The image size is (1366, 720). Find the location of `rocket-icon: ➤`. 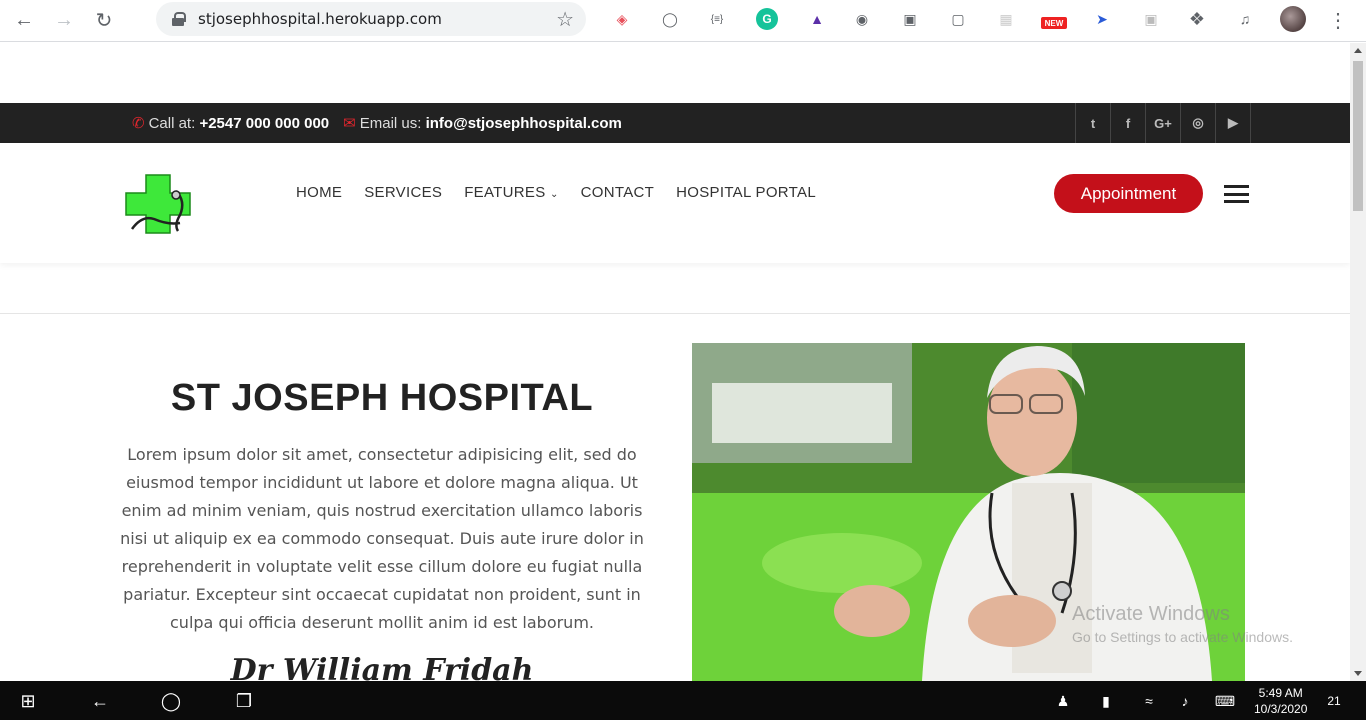

rocket-icon: ➤ is located at coordinates (1102, 19).